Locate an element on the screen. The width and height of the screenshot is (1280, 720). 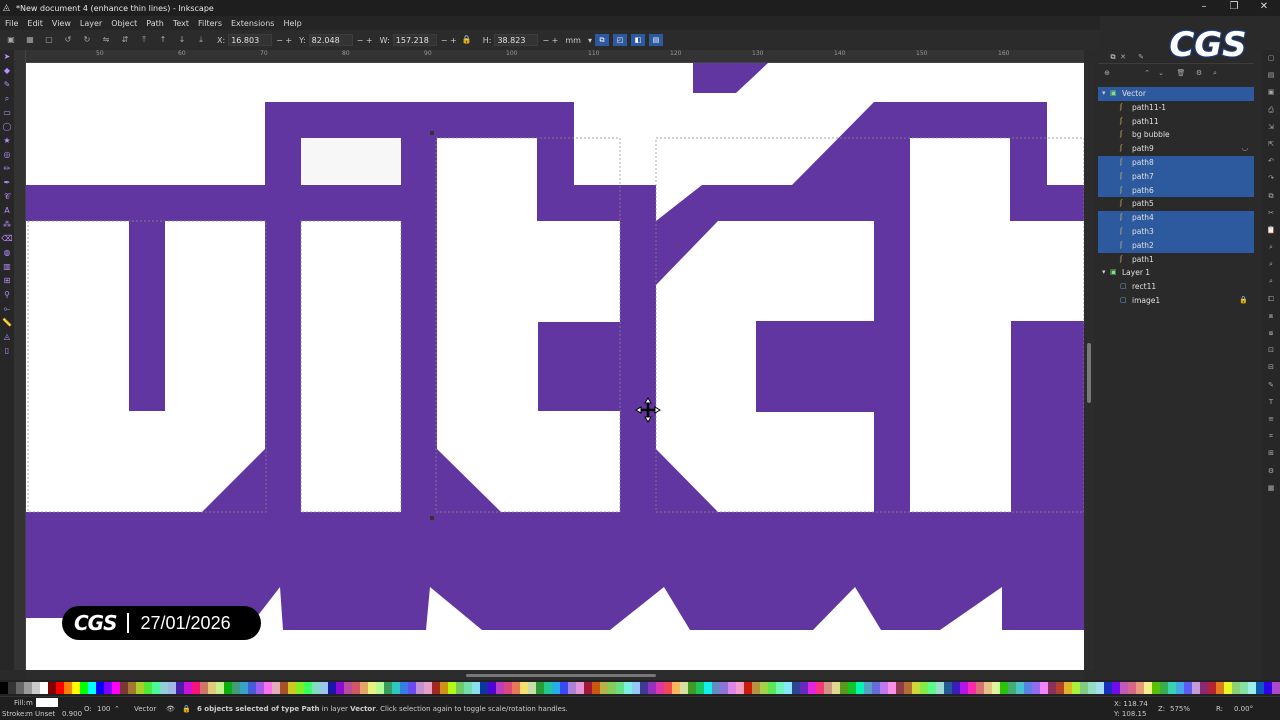
rotate-cw-icon: ↻ is located at coordinates (87, 40).